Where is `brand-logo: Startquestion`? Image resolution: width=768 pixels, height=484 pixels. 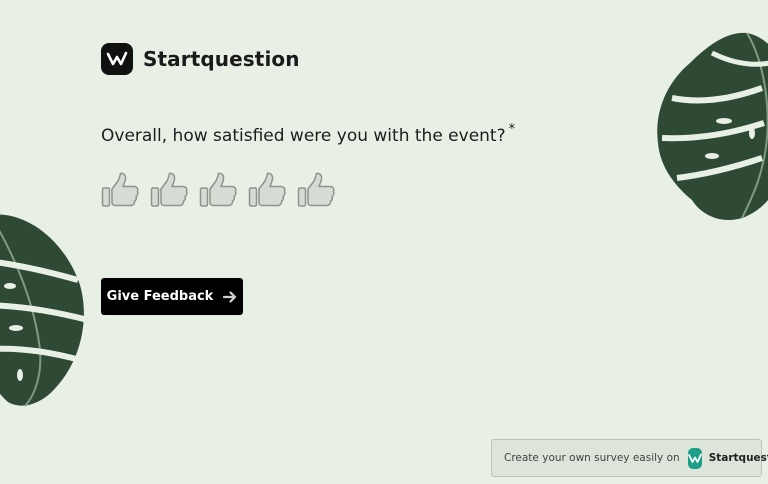
brand-logo: Startquestion is located at coordinates (200, 59).